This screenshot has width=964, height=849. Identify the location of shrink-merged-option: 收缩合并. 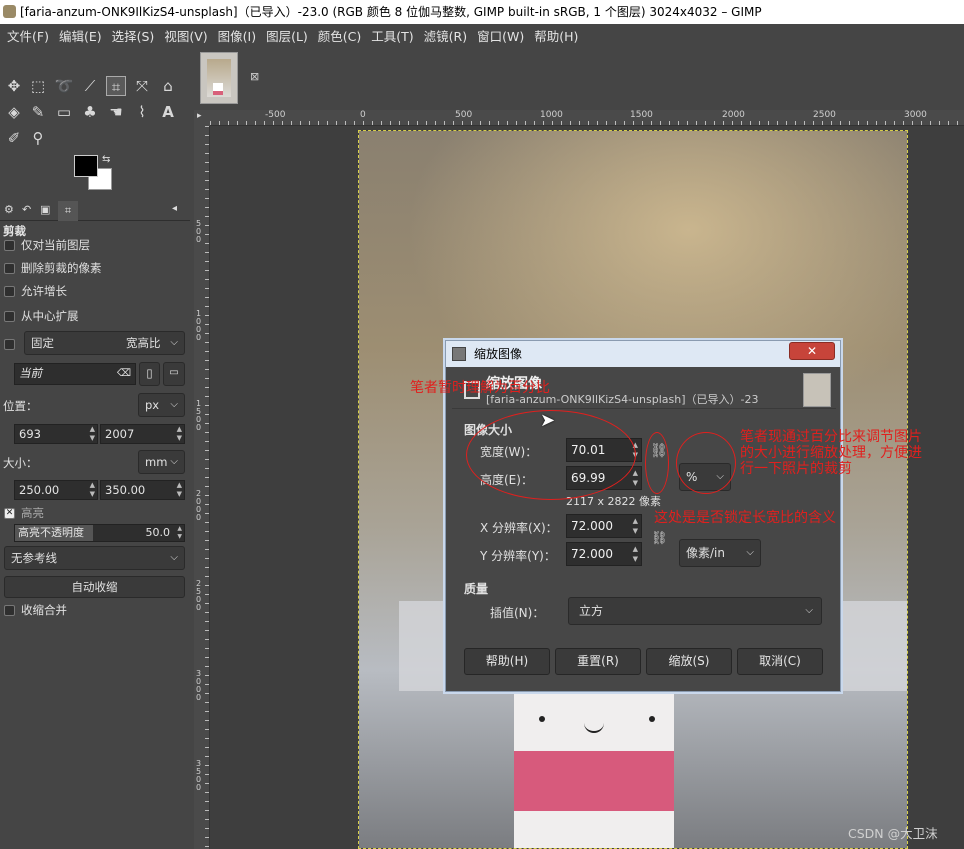
(35, 610).